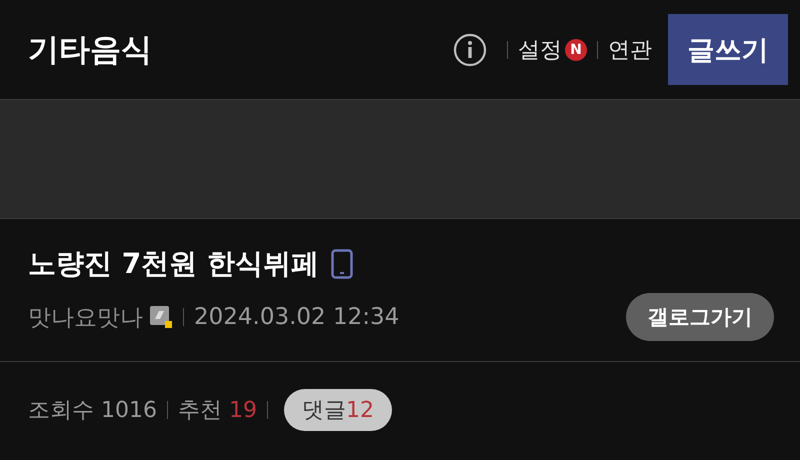 The height and width of the screenshot is (460, 800). Describe the element at coordinates (470, 49) in the screenshot. I see `info-icon` at that location.